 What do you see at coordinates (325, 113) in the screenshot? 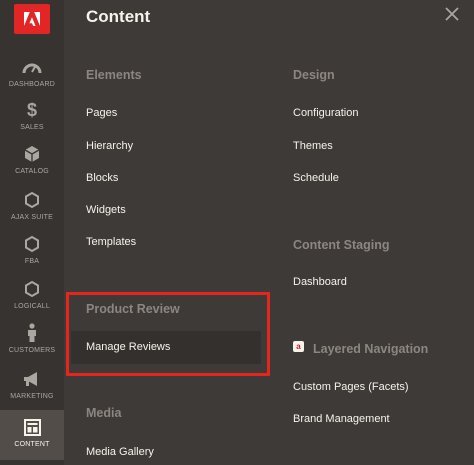
I see `link-configuration: Configuration` at bounding box center [325, 113].